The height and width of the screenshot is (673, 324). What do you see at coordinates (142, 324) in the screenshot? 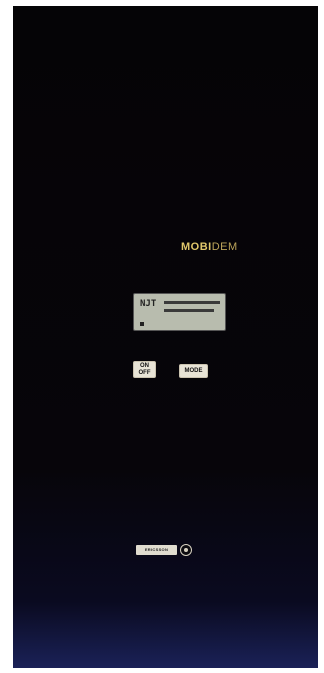
I see `display-cursor` at bounding box center [142, 324].